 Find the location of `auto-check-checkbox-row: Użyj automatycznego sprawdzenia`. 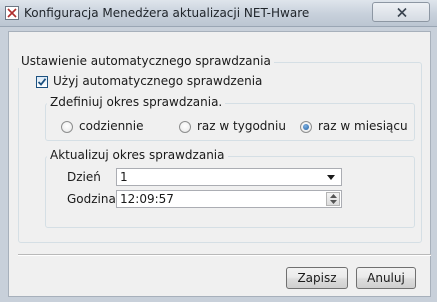

auto-check-checkbox-row: Użyj automatycznego sprawdzenia is located at coordinates (149, 82).